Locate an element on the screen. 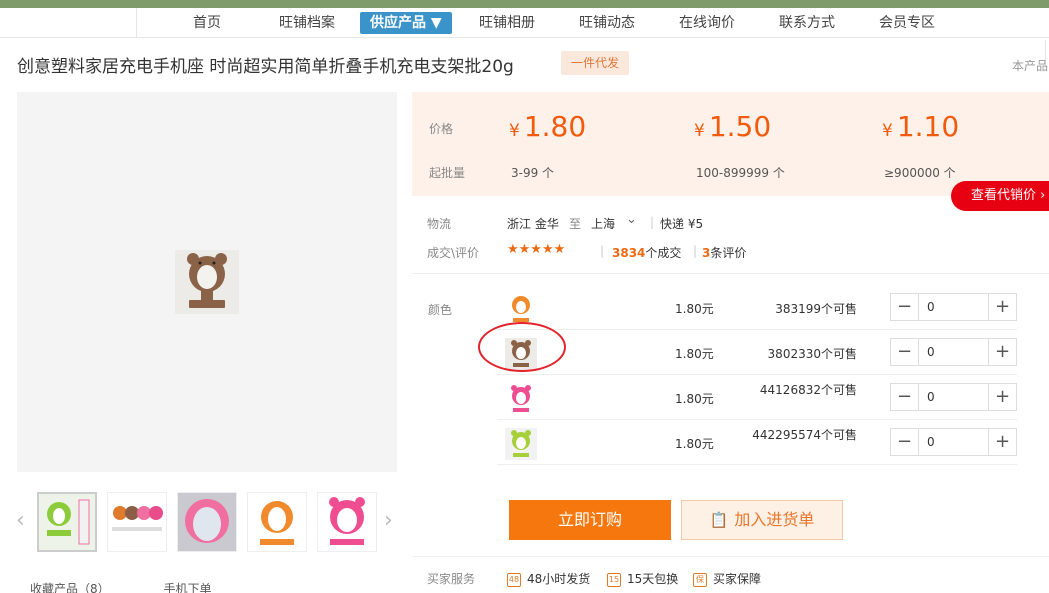 This screenshot has width=1049, height=593. color-label: 颜色 is located at coordinates (440, 310).